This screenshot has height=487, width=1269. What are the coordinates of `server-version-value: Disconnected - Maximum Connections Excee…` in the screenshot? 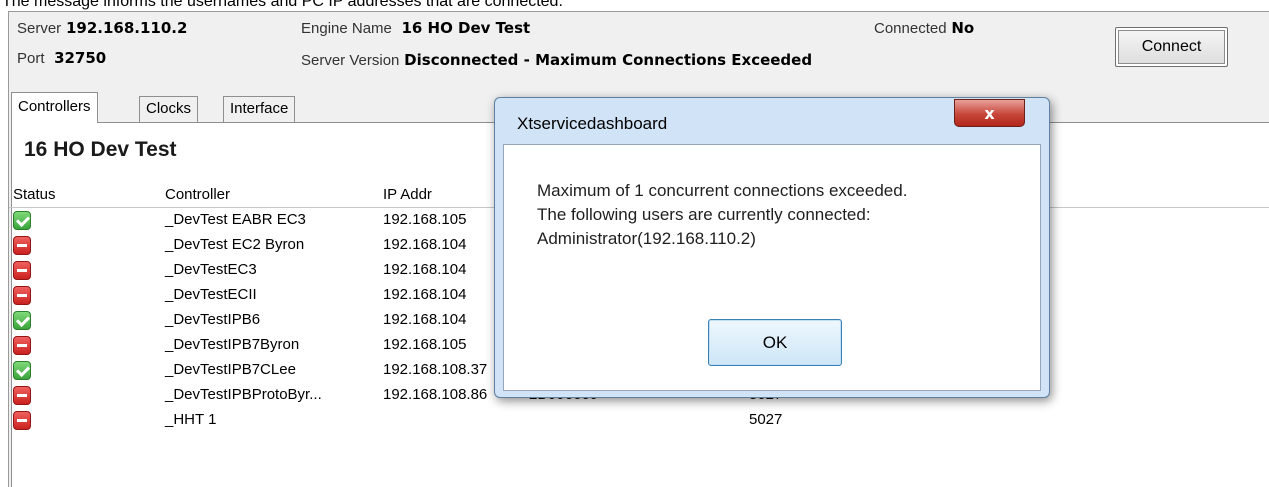 It's located at (608, 60).